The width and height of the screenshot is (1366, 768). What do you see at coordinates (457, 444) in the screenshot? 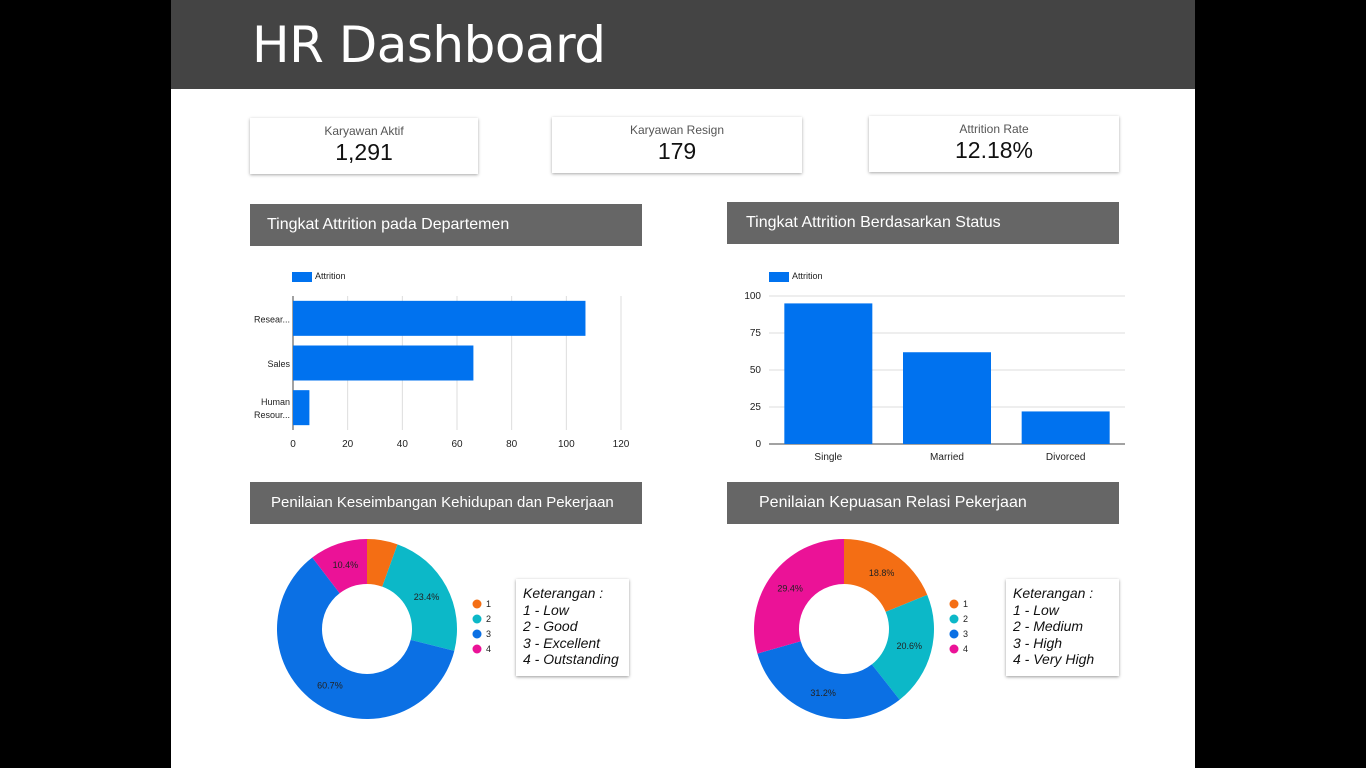
I see `x-tick-label: 60` at bounding box center [457, 444].